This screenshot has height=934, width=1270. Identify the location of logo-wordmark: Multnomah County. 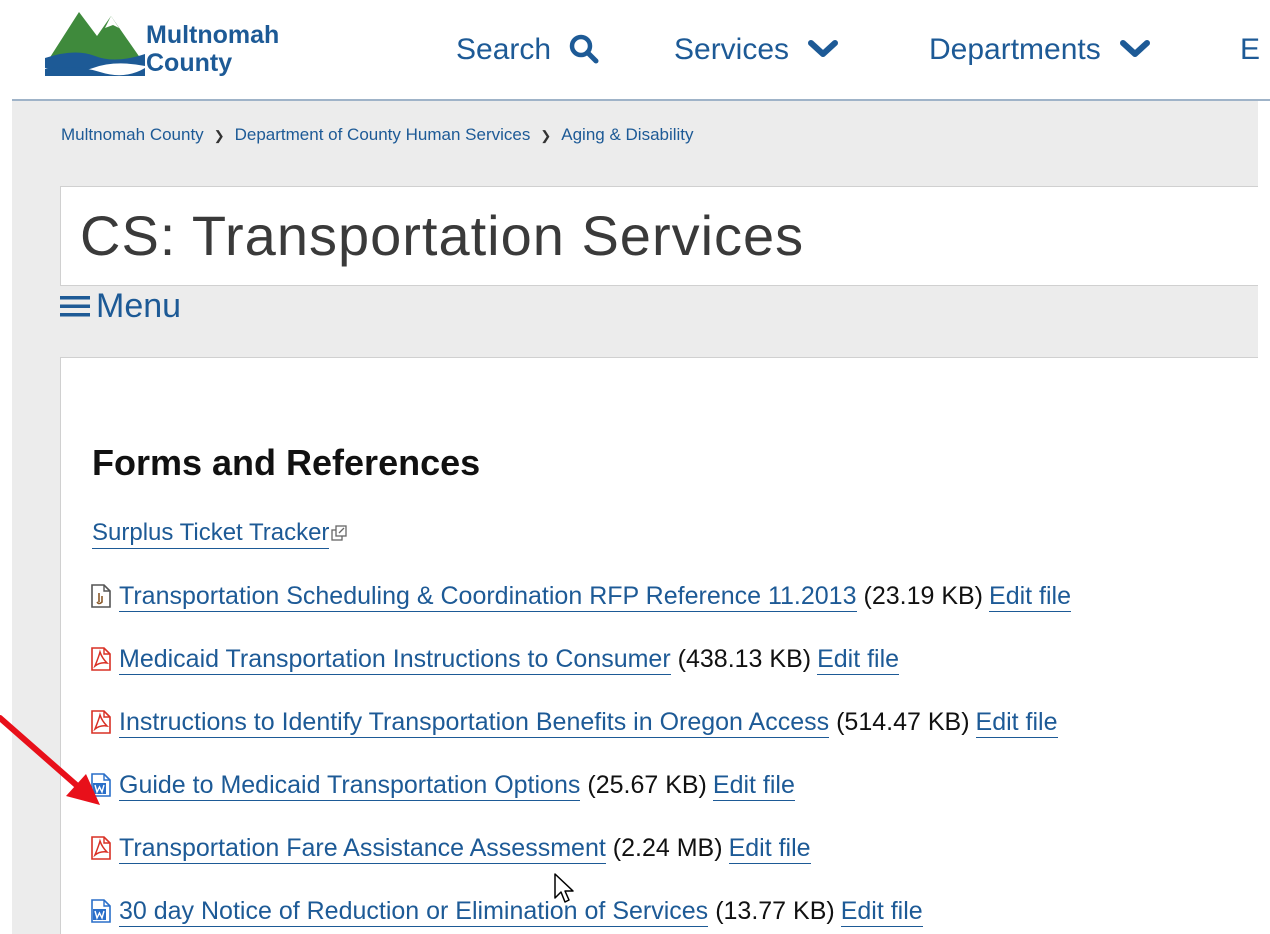
(212, 49).